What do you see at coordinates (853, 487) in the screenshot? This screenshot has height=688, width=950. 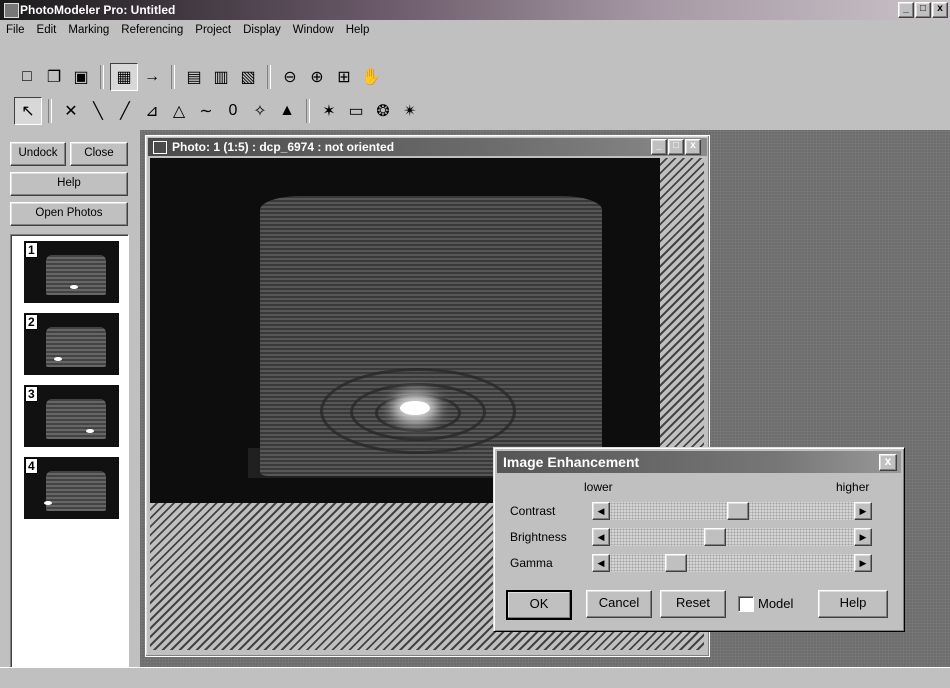 I see `higher-label: higher` at bounding box center [853, 487].